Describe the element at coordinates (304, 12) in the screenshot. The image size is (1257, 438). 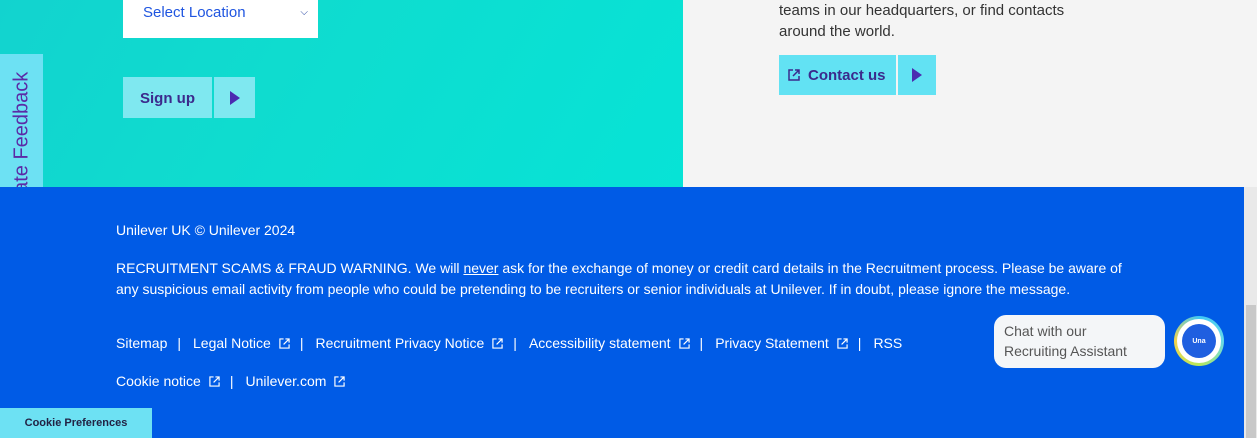
I see `chevron-down-icon: ⌵` at that location.